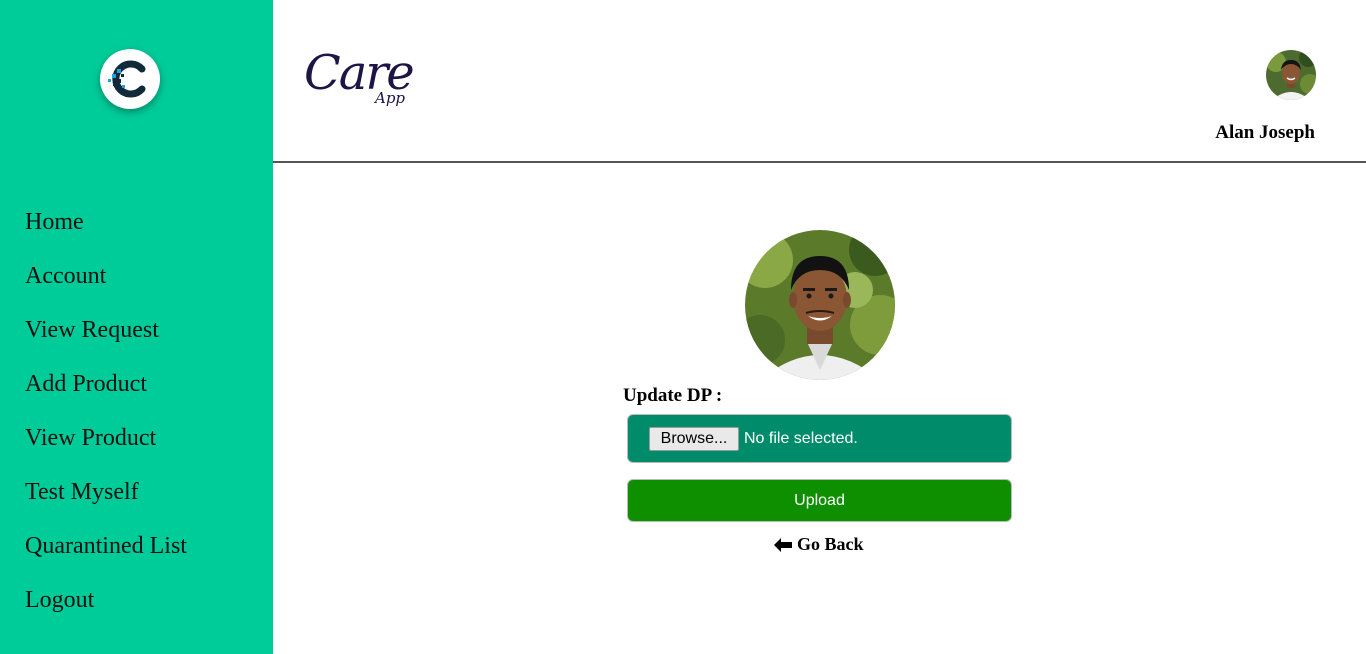  I want to click on sidebar-item-quarantined-list: Quarantined List, so click(106, 555).